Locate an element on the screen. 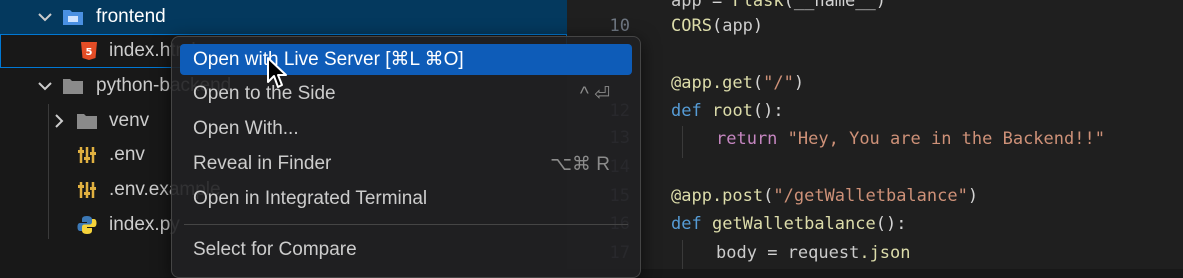 Image resolution: width=1183 pixels, height=278 pixels. menu-separator is located at coordinates (406, 224).